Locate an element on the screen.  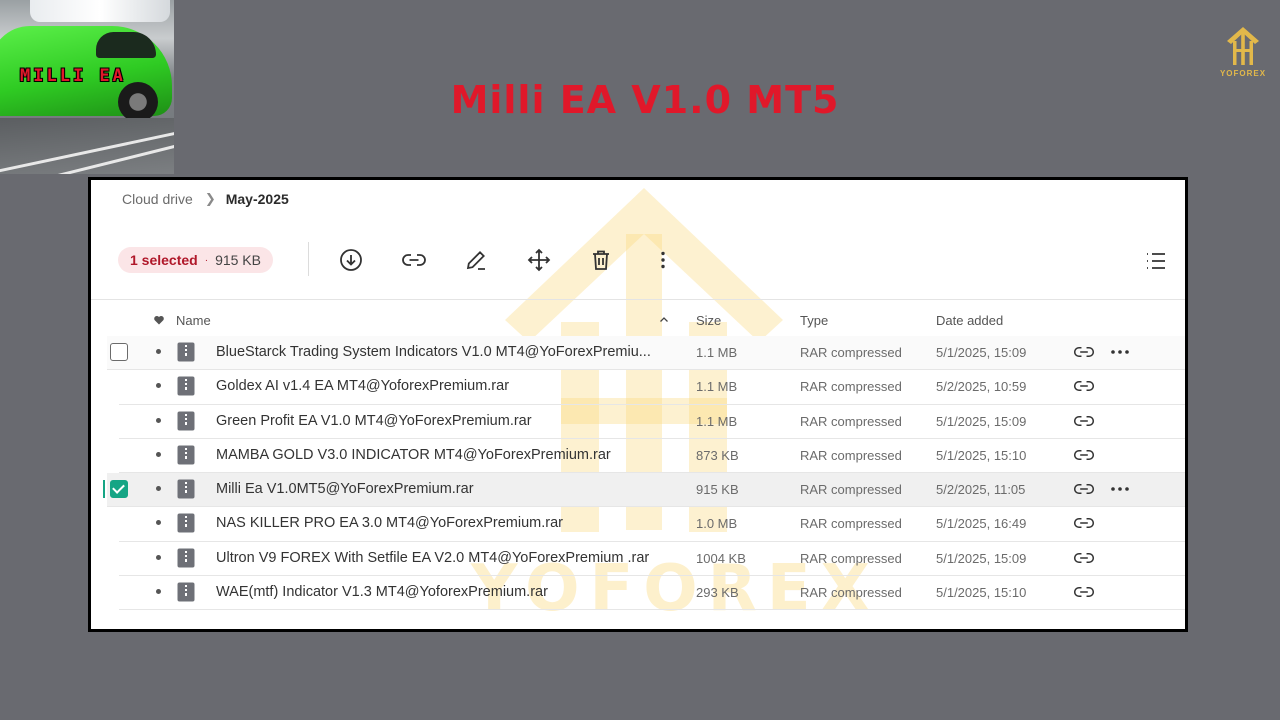
column-header-name: Name is located at coordinates (193, 320).